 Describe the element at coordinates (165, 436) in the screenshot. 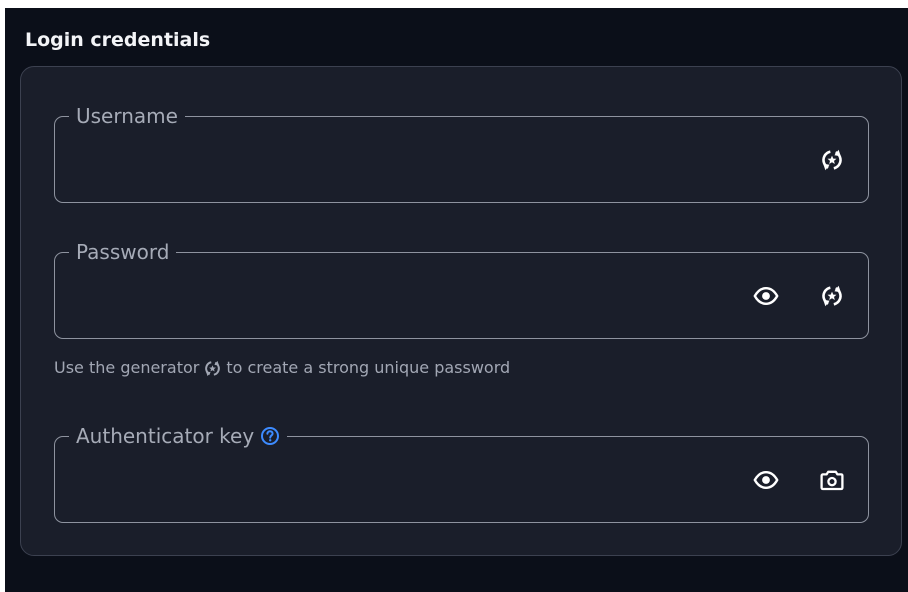

I see `authenticator-key-label-text: Authenticator key` at that location.